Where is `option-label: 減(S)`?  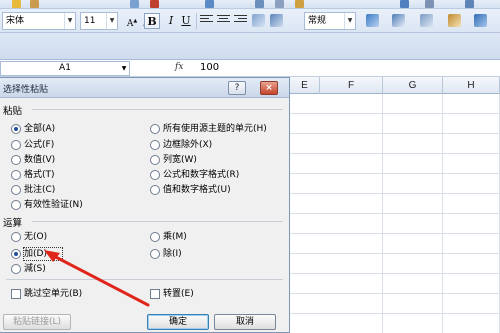 option-label: 減(S) is located at coordinates (35, 269).